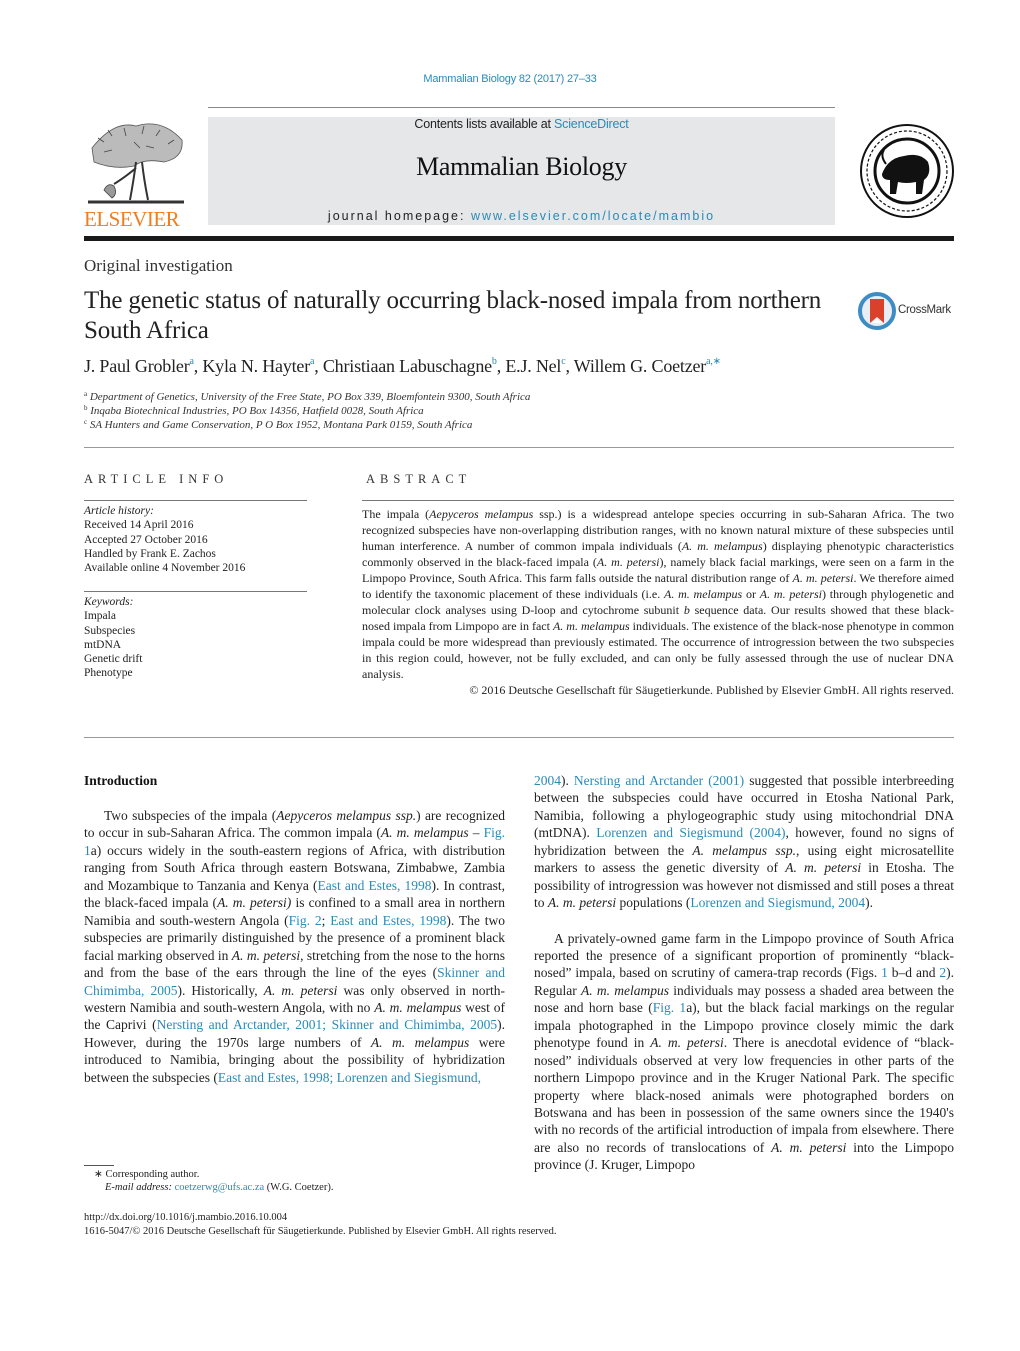 The image size is (1020, 1351). What do you see at coordinates (640, 366) in the screenshot?
I see `author-name: Willem G. Coetzer` at bounding box center [640, 366].